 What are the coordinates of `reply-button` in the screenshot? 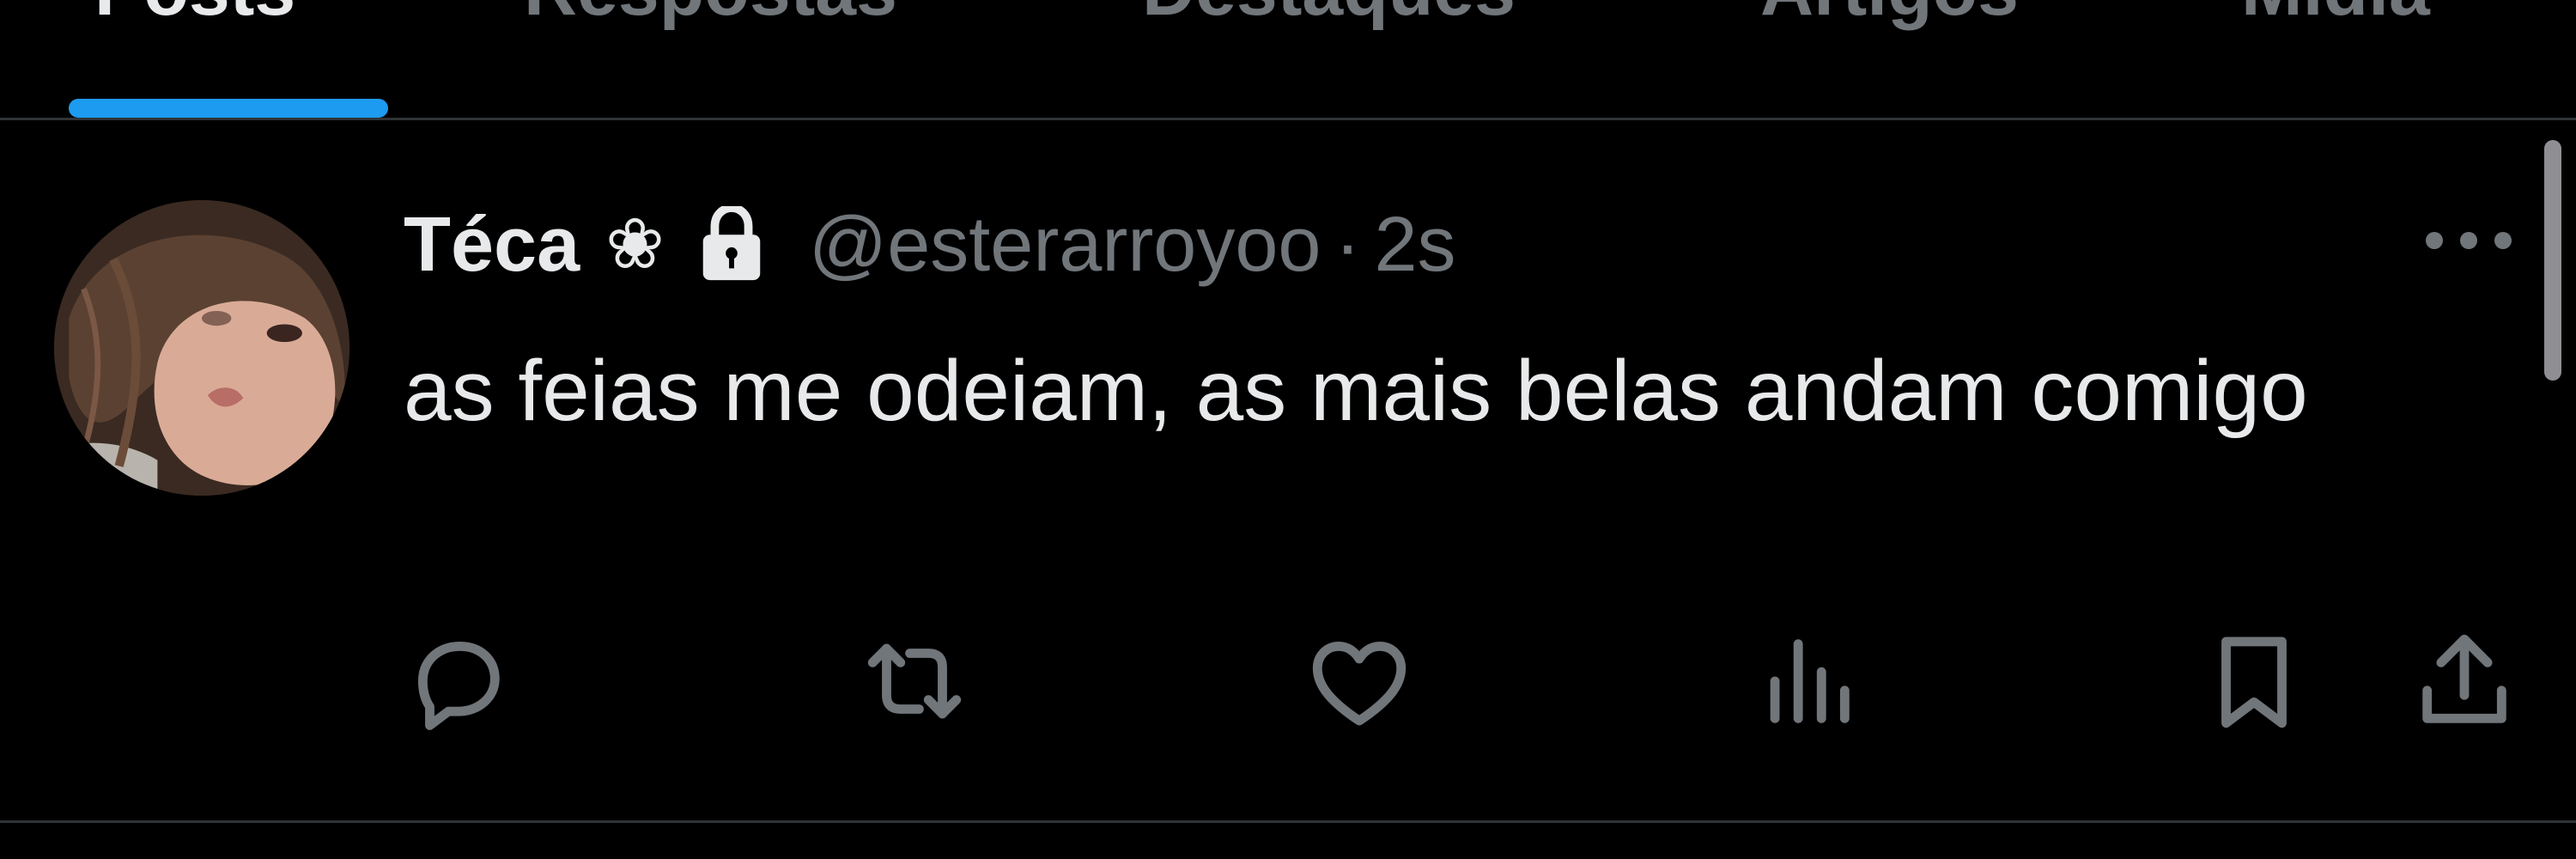 It's located at (457, 683).